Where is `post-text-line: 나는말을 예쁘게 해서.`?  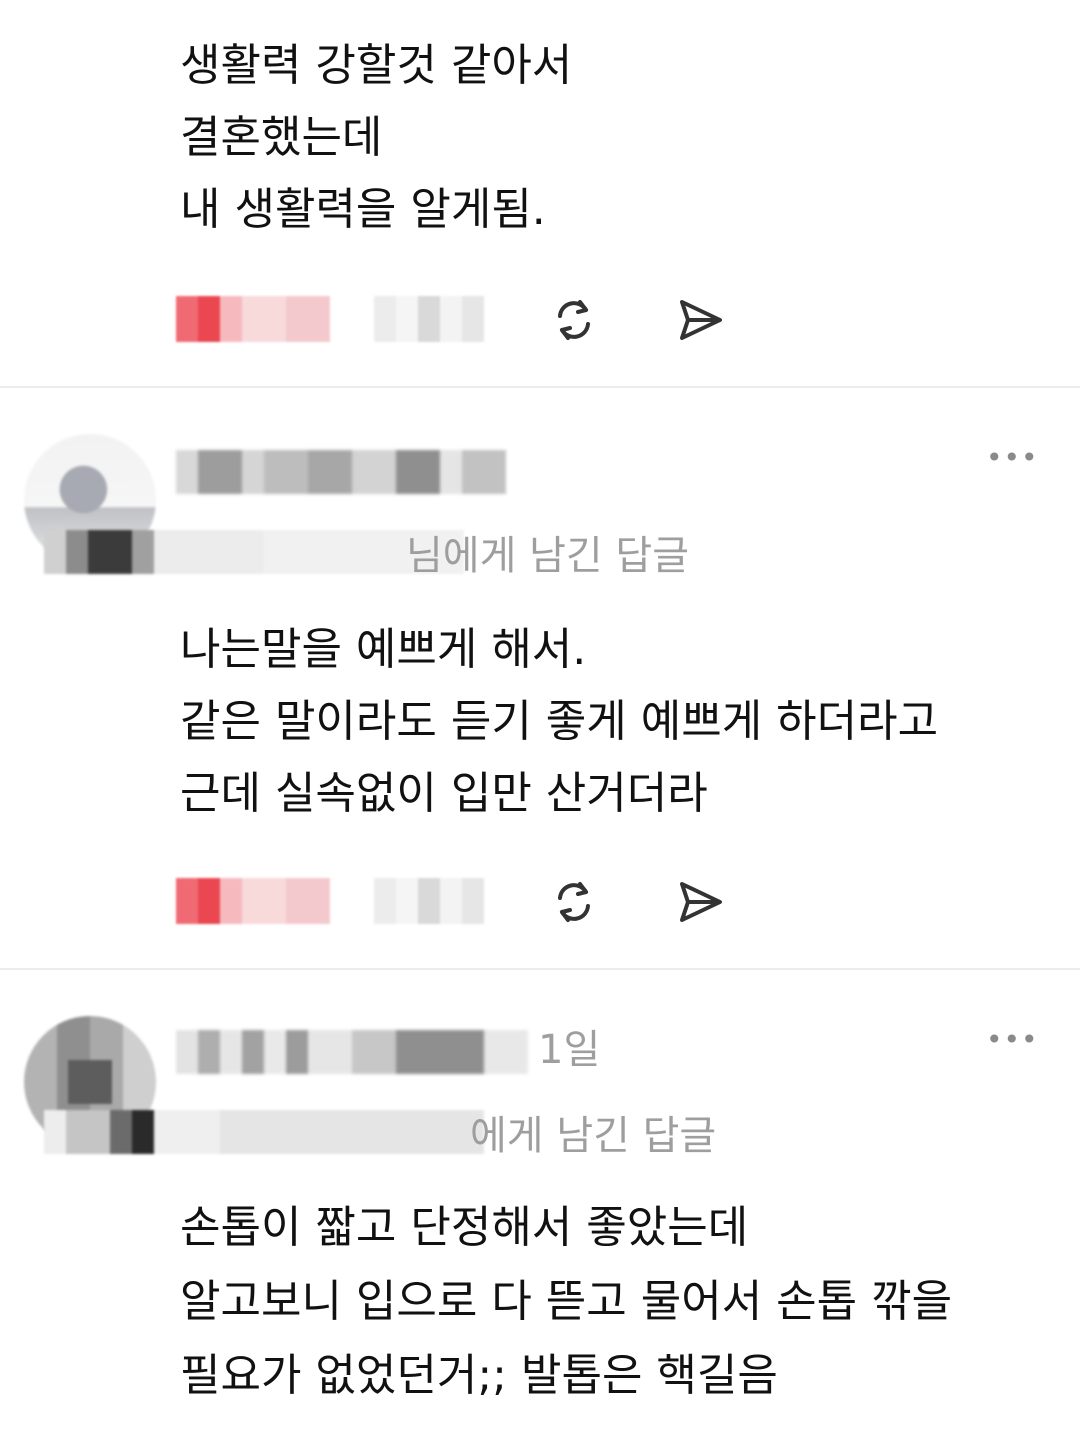
post-text-line: 나는말을 예쁘게 해서. is located at coordinates (383, 649).